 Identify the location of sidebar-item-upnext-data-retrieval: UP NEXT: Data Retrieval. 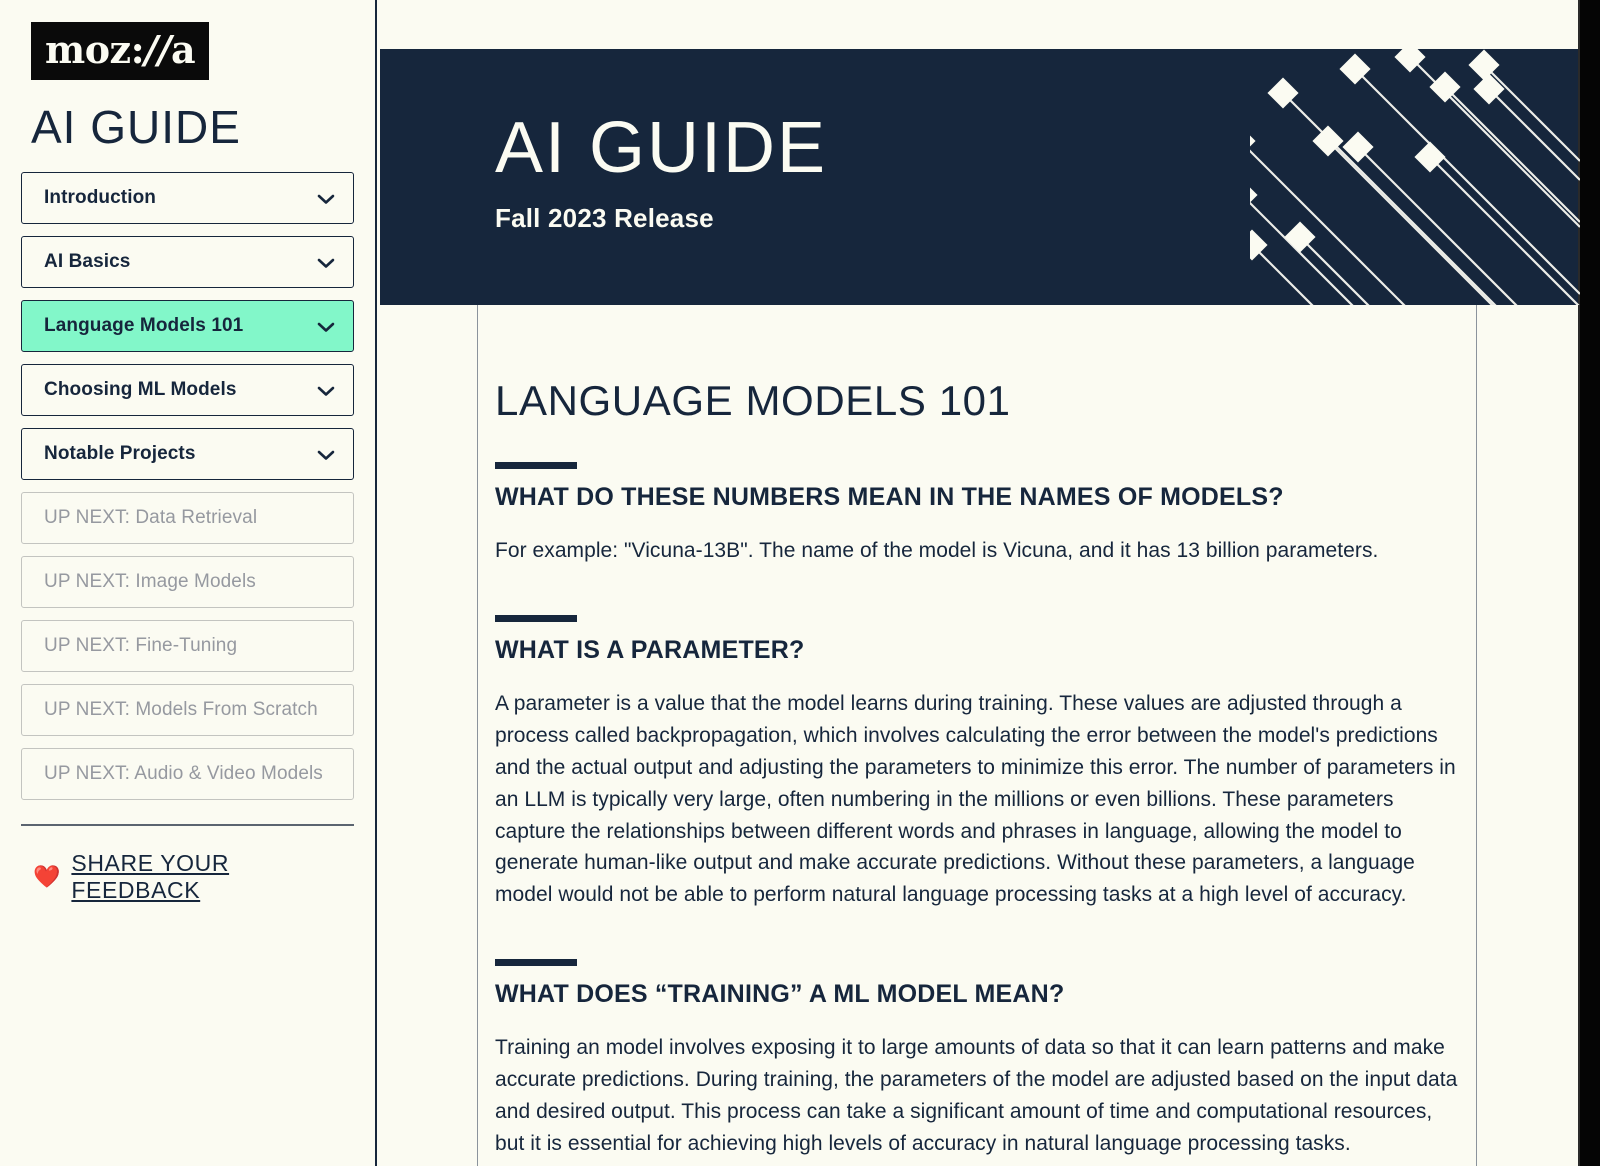
(187, 518).